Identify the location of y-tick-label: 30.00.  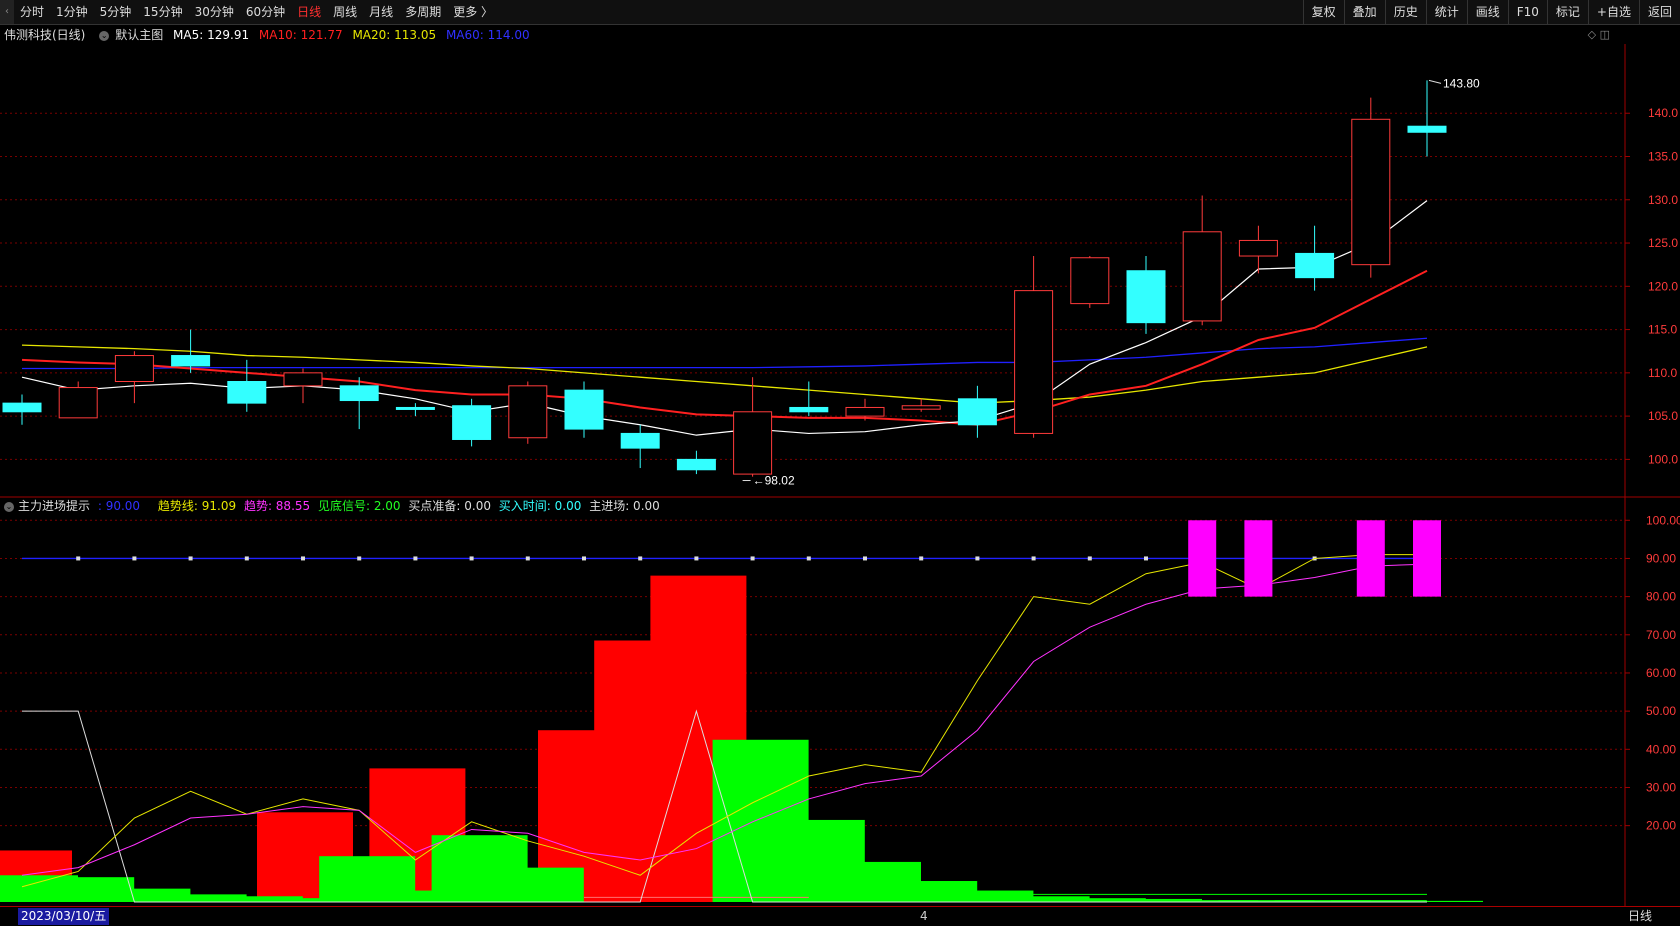
(1661, 787).